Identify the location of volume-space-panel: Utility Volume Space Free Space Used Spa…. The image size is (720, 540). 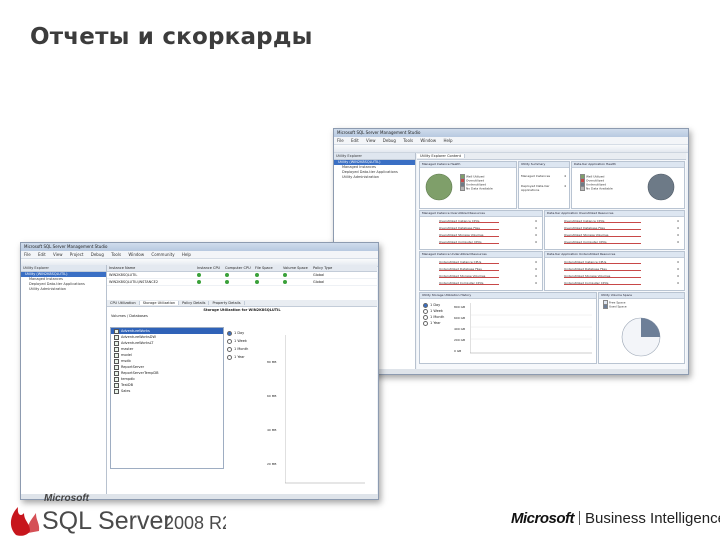
(641, 328).